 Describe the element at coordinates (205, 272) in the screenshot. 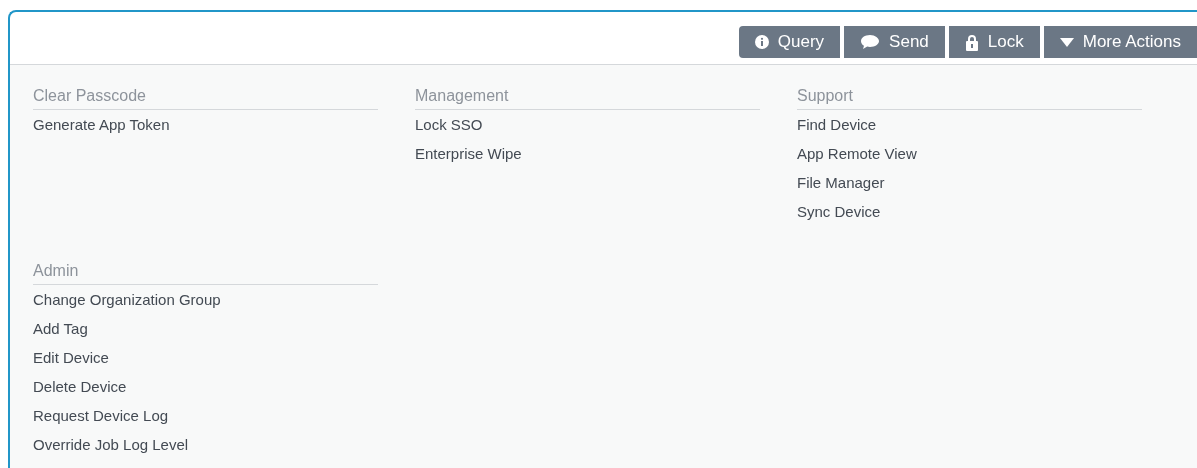

I see `group-heading: Admin` at that location.